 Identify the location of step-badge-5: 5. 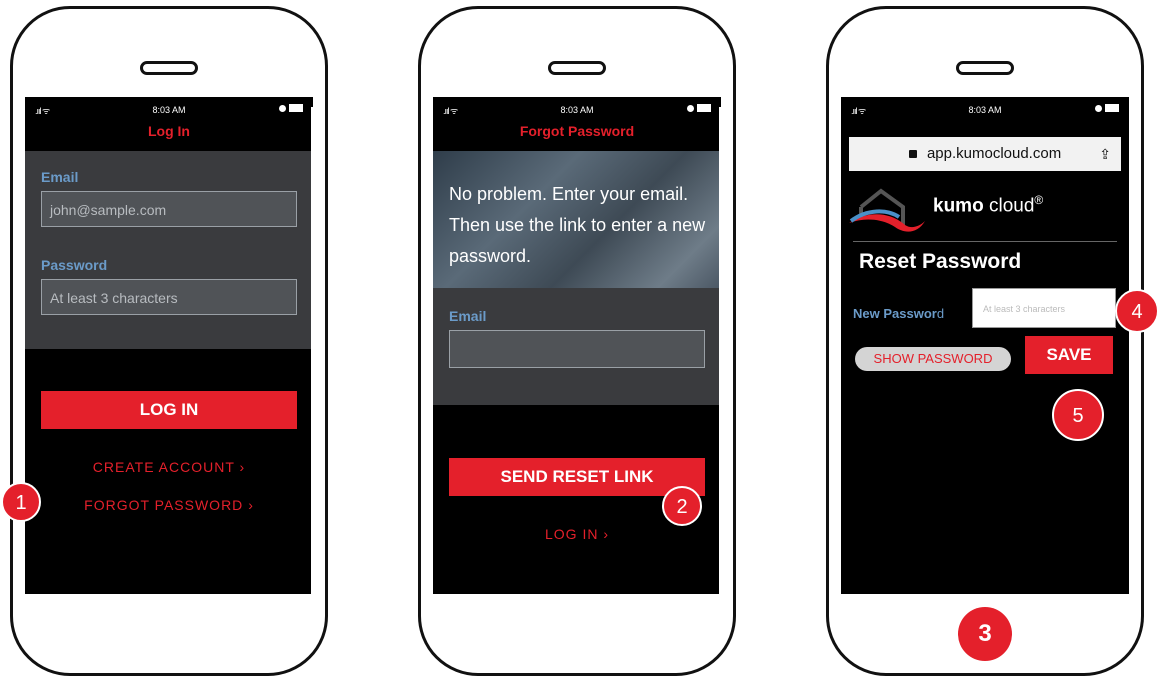
(1078, 415).